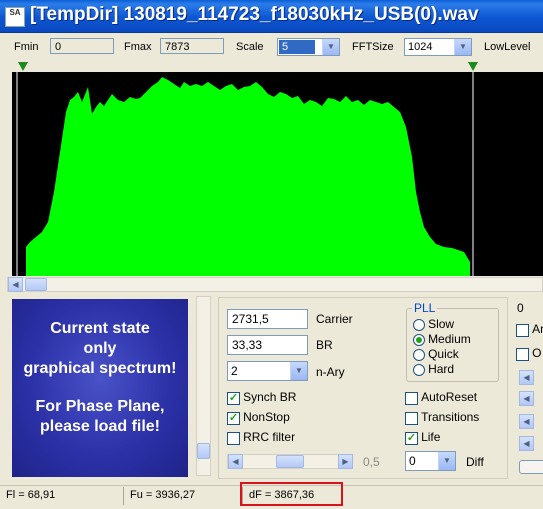 The width and height of the screenshot is (543, 509). I want to click on fftsize-label: FFTSize, so click(373, 47).